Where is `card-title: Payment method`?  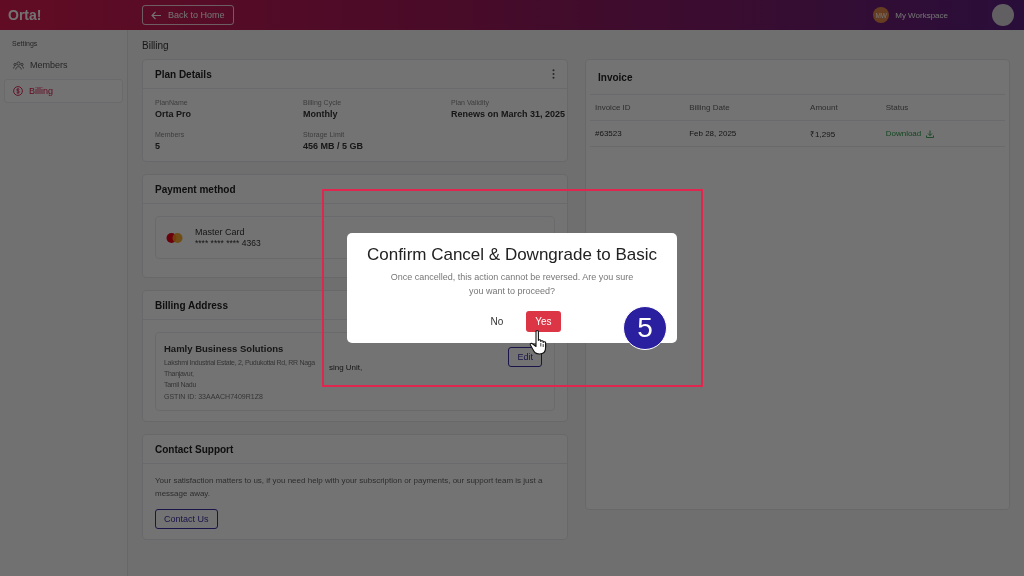 card-title: Payment method is located at coordinates (195, 189).